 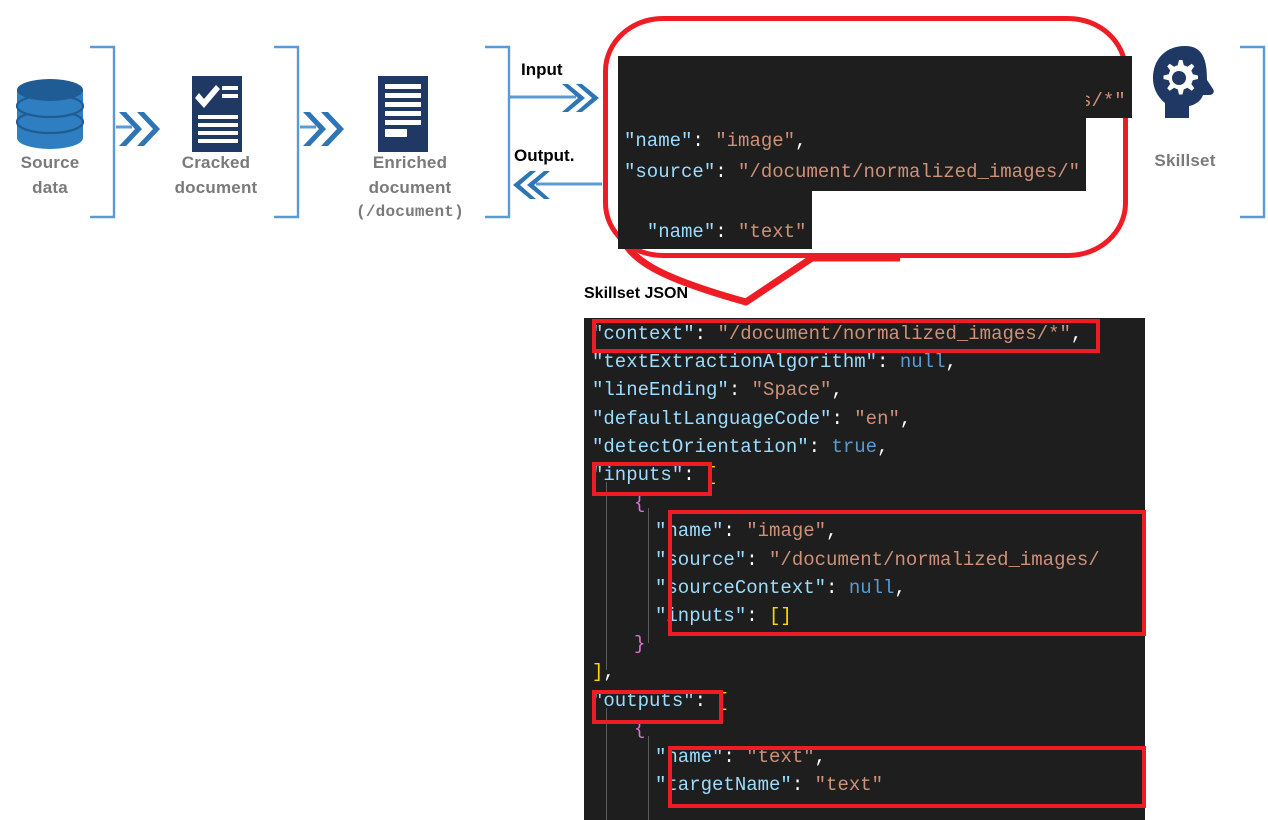 What do you see at coordinates (216, 162) in the screenshot?
I see `label-line: Cracked` at bounding box center [216, 162].